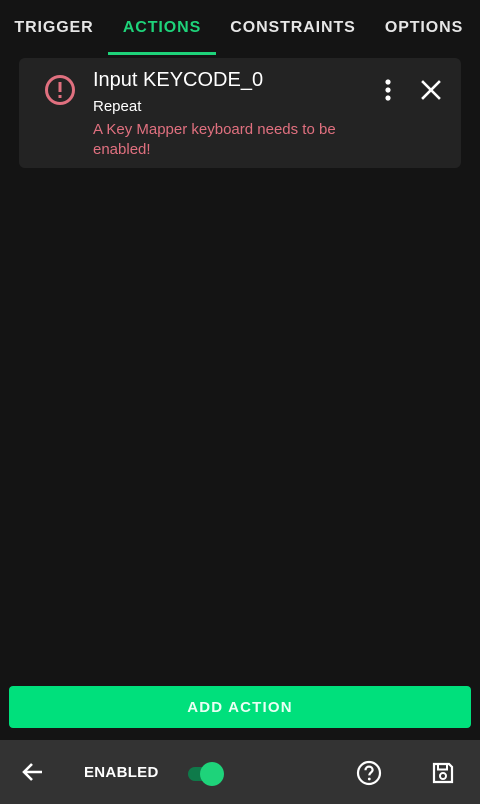 The height and width of the screenshot is (804, 480). What do you see at coordinates (240, 772) in the screenshot?
I see `bottom-app-bar: ENABLED` at bounding box center [240, 772].